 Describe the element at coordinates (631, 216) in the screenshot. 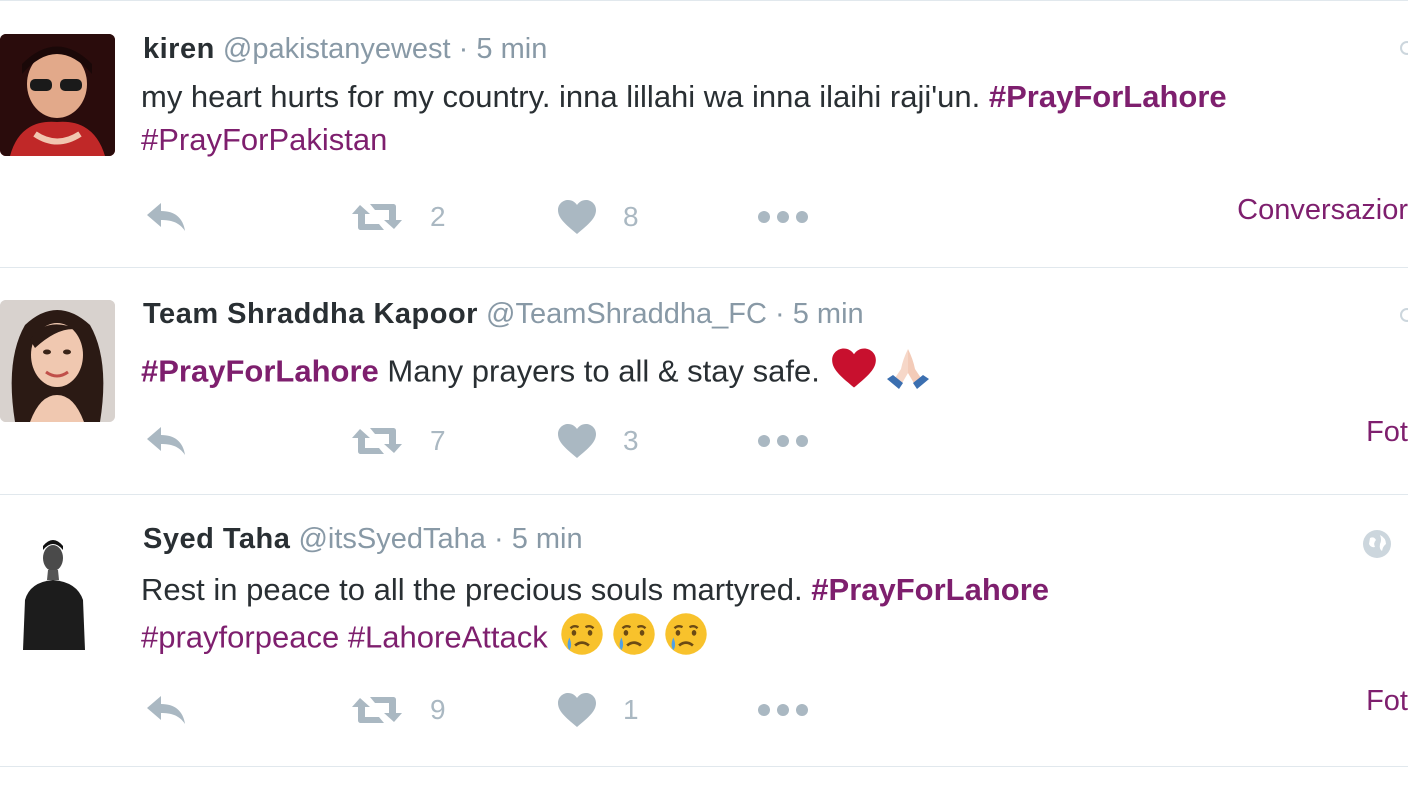

I see `like-count: 8` at that location.